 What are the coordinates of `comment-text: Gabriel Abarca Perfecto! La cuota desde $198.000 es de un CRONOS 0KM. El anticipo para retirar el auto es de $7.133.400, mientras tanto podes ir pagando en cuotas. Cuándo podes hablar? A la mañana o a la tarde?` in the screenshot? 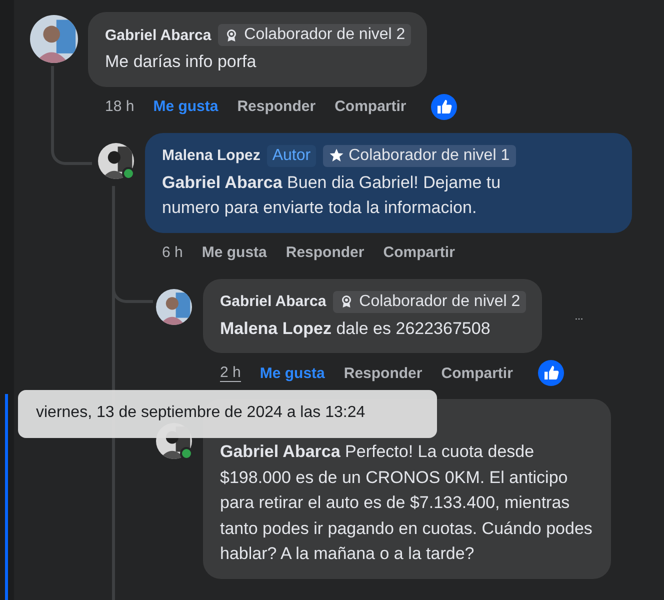 It's located at (407, 503).